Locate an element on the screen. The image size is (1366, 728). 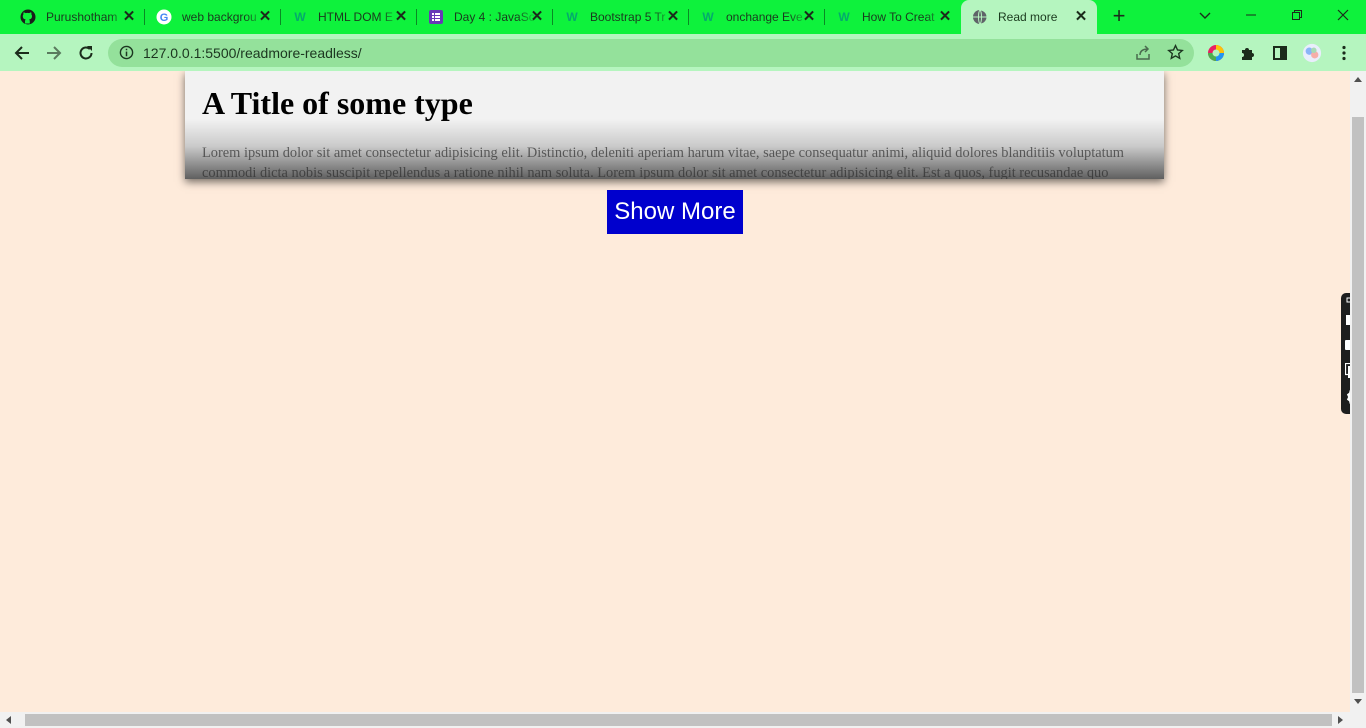
tab-bootstrap: W Bootstrap 5 Tr ✕ is located at coordinates (621, 17).